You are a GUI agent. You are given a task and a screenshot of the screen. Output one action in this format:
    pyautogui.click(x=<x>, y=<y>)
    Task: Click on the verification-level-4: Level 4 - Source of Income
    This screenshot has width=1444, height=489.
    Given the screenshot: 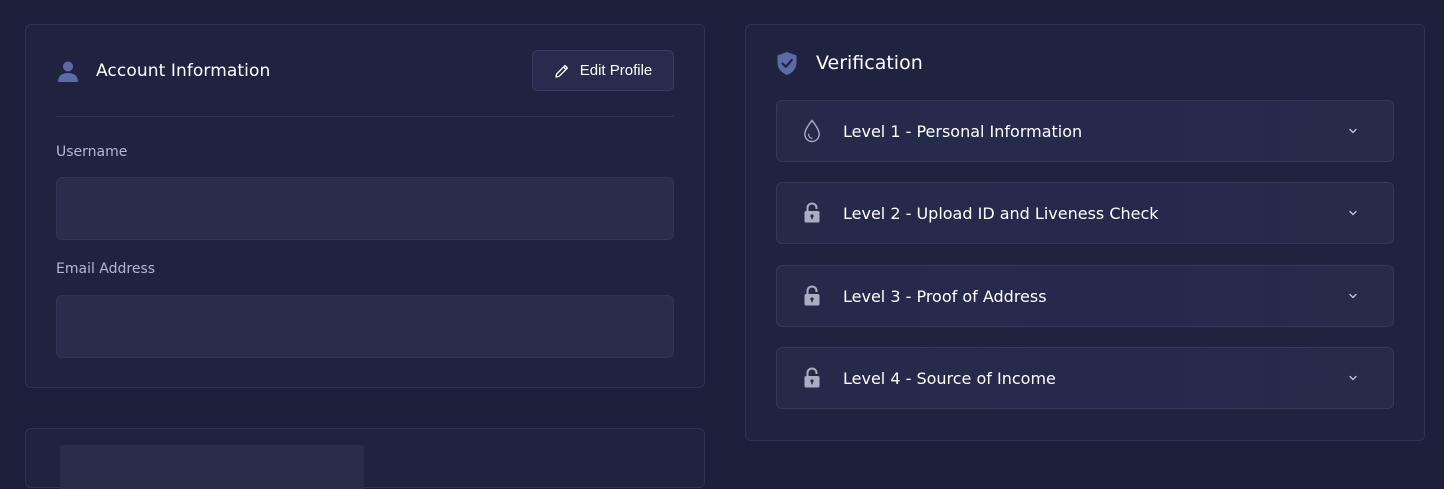 What is the action you would take?
    pyautogui.click(x=1085, y=378)
    